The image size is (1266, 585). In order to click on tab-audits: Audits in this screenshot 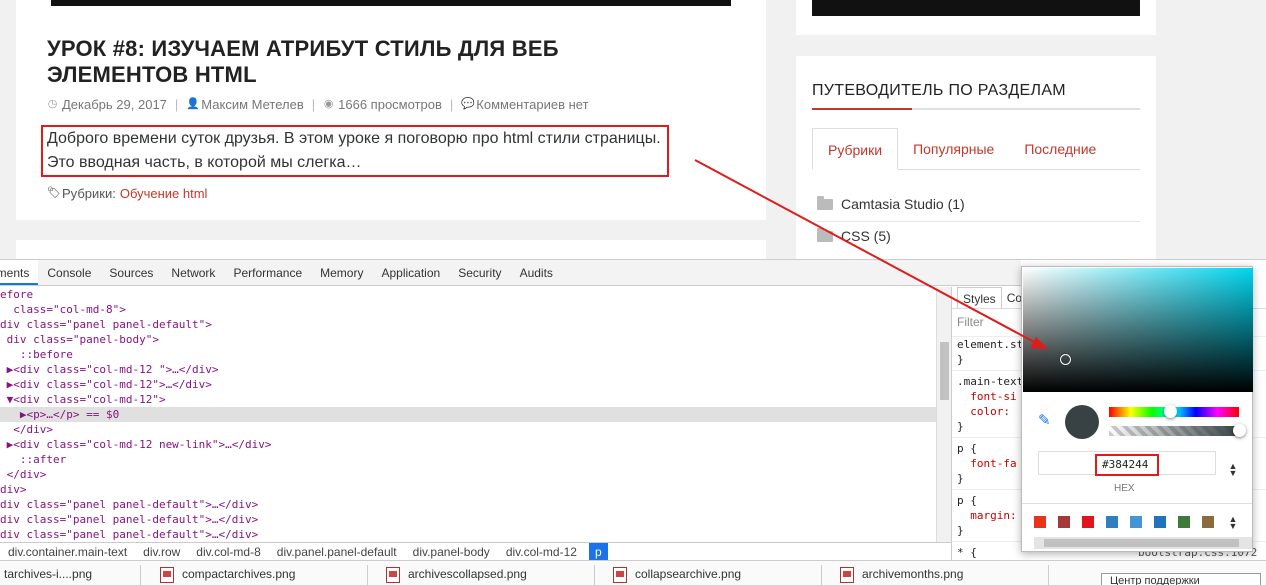, I will do `click(536, 272)`.